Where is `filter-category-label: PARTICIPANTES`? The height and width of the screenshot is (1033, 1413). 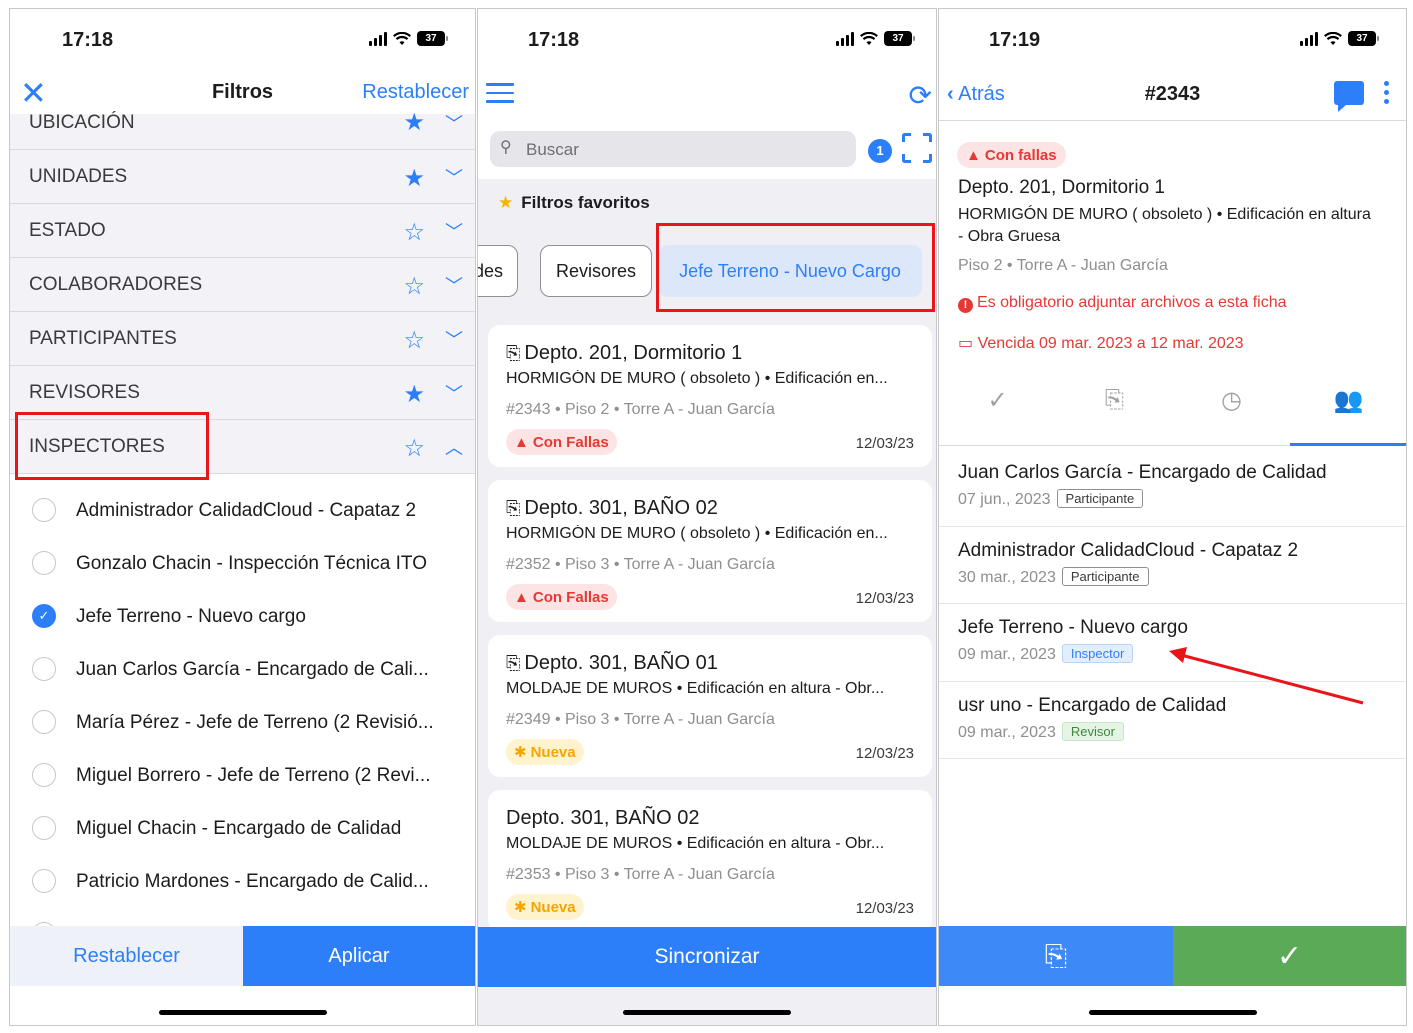 filter-category-label: PARTICIPANTES is located at coordinates (103, 338).